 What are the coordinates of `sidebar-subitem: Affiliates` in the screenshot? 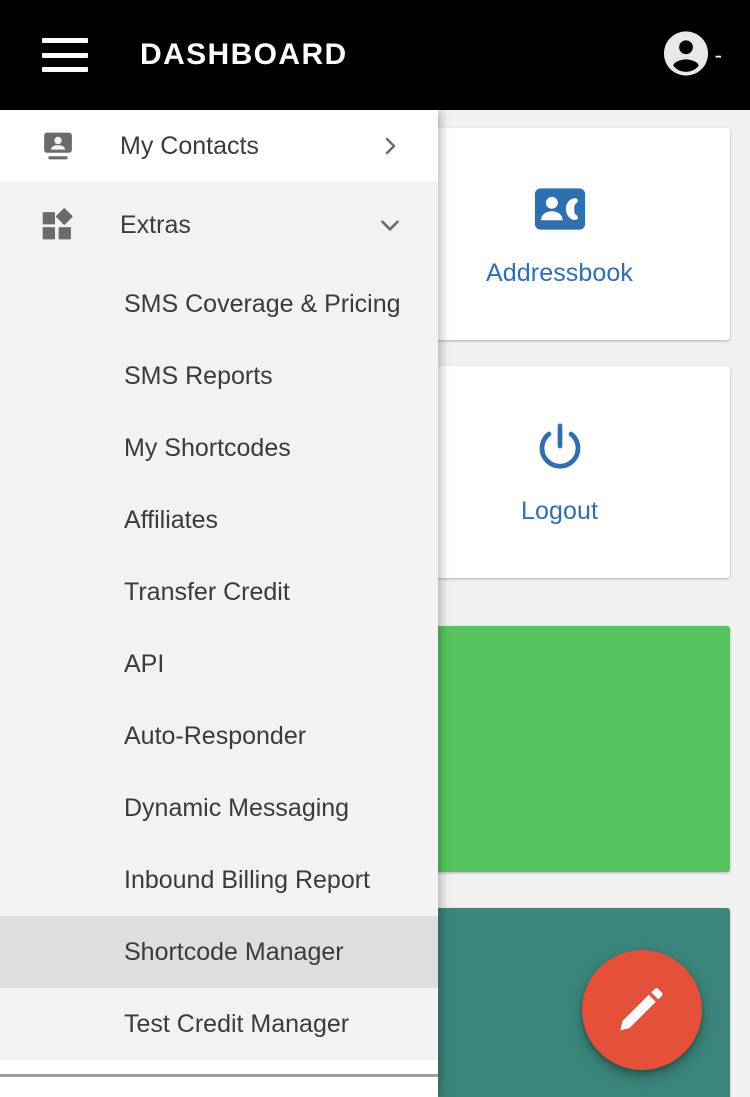 It's located at (219, 520).